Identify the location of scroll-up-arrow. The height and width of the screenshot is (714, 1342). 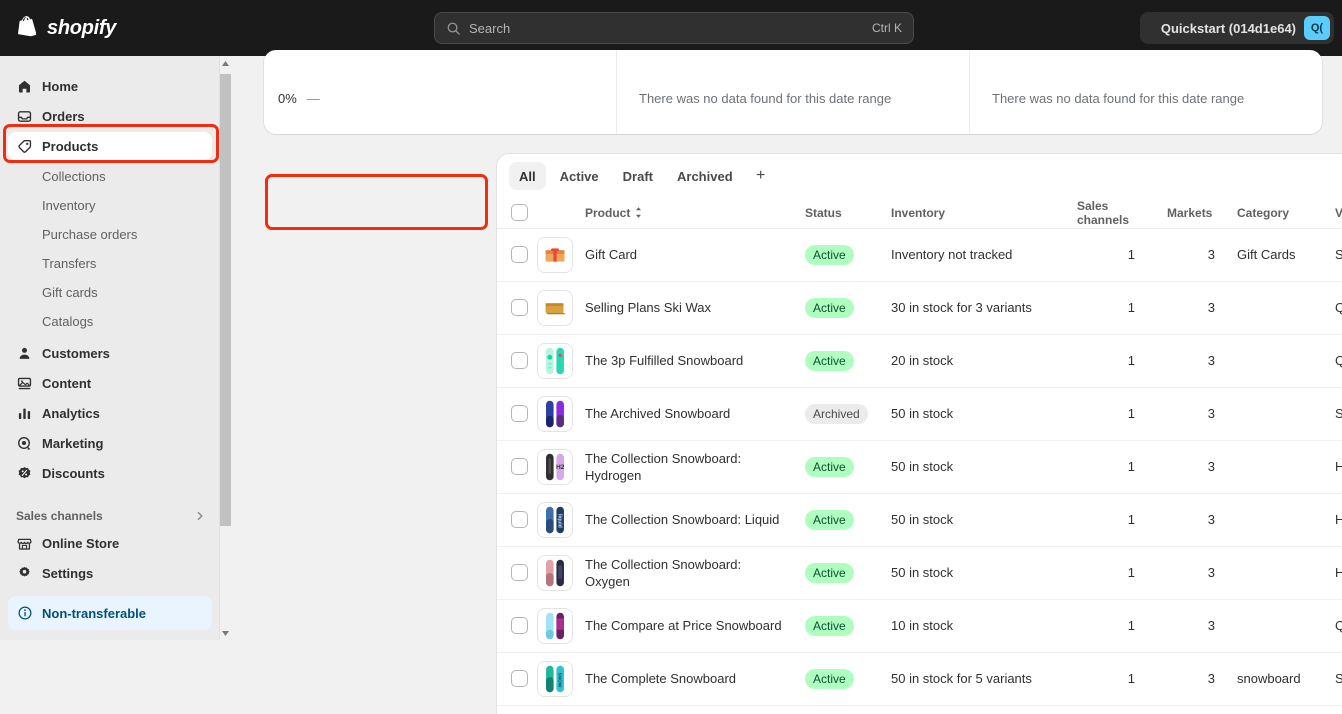
(225, 63).